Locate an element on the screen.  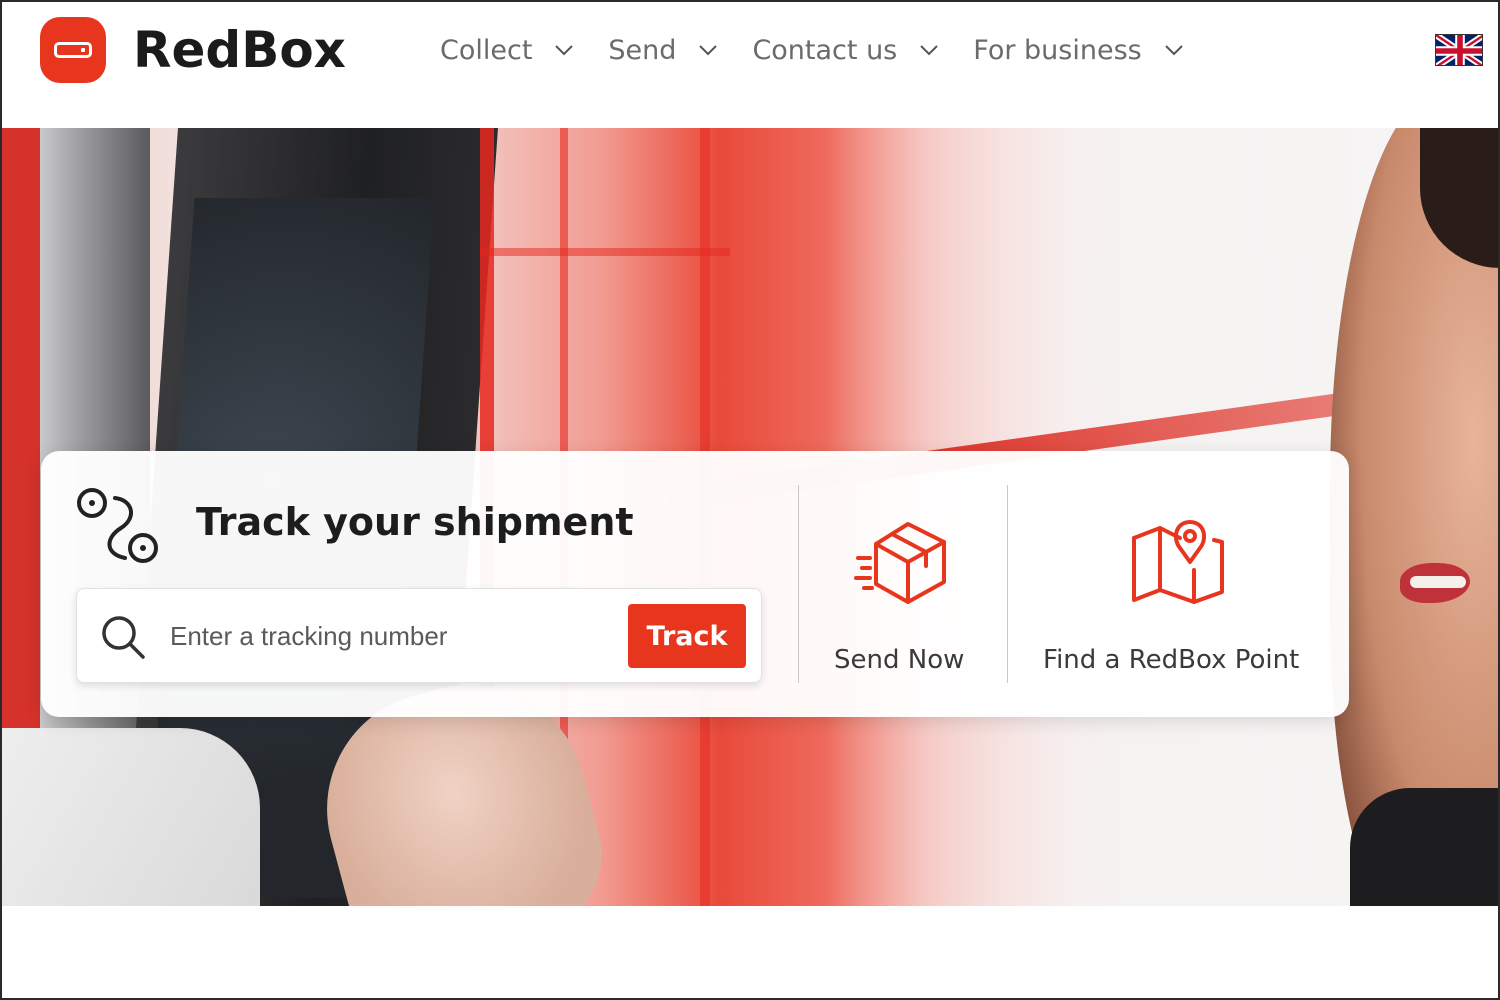
route-icon is located at coordinates (117, 525).